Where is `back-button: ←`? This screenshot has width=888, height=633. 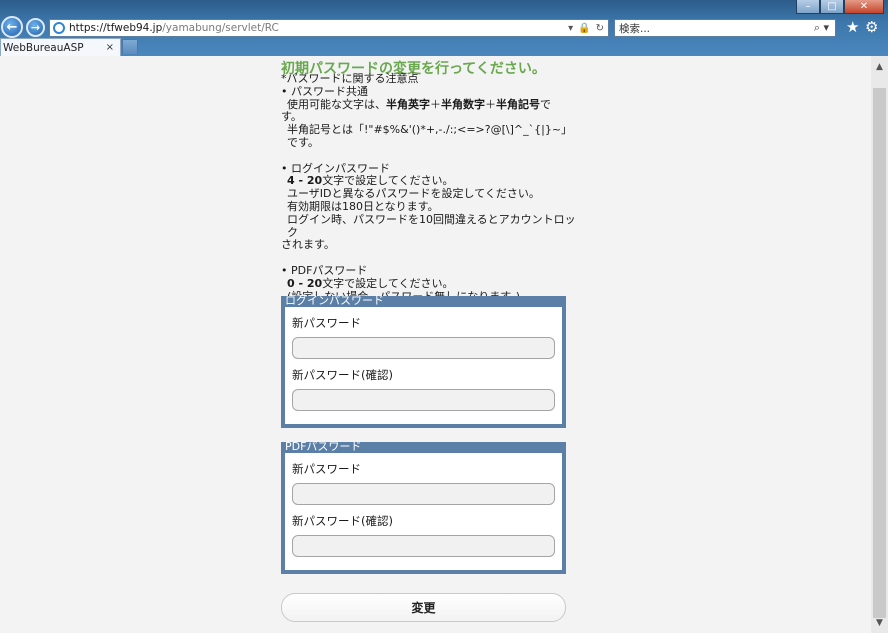
back-button: ← is located at coordinates (12, 27).